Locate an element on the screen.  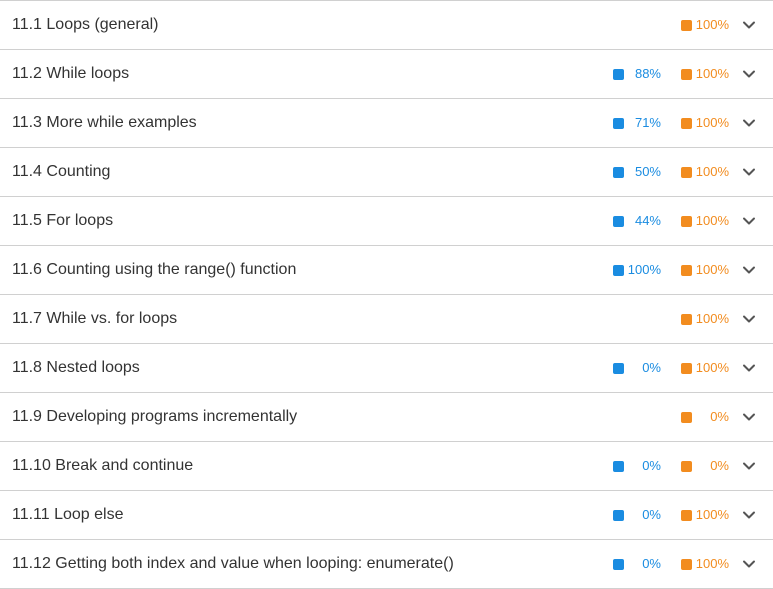
participation-progress: 50% is located at coordinates (637, 172).